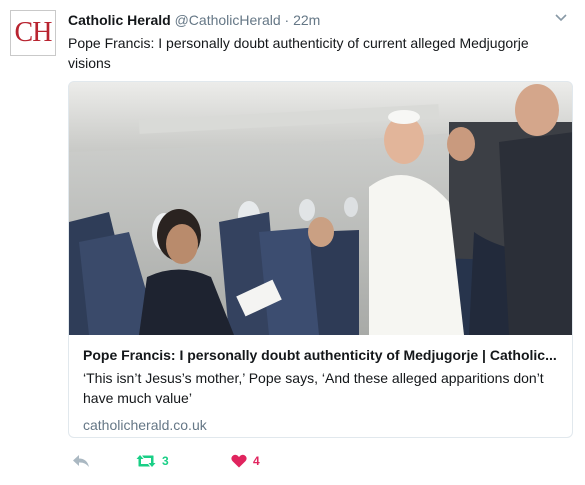  I want to click on tweet-header: Catholic Herald @CatholicHerald · 22m, so click(194, 20).